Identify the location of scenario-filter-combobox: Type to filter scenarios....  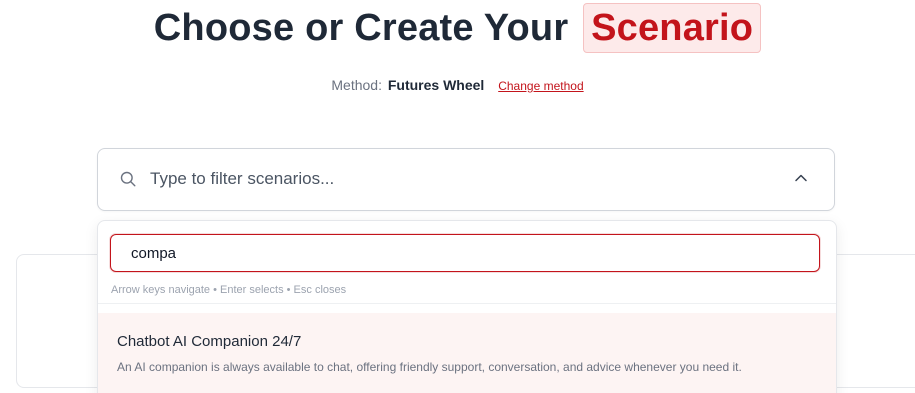
(466, 179).